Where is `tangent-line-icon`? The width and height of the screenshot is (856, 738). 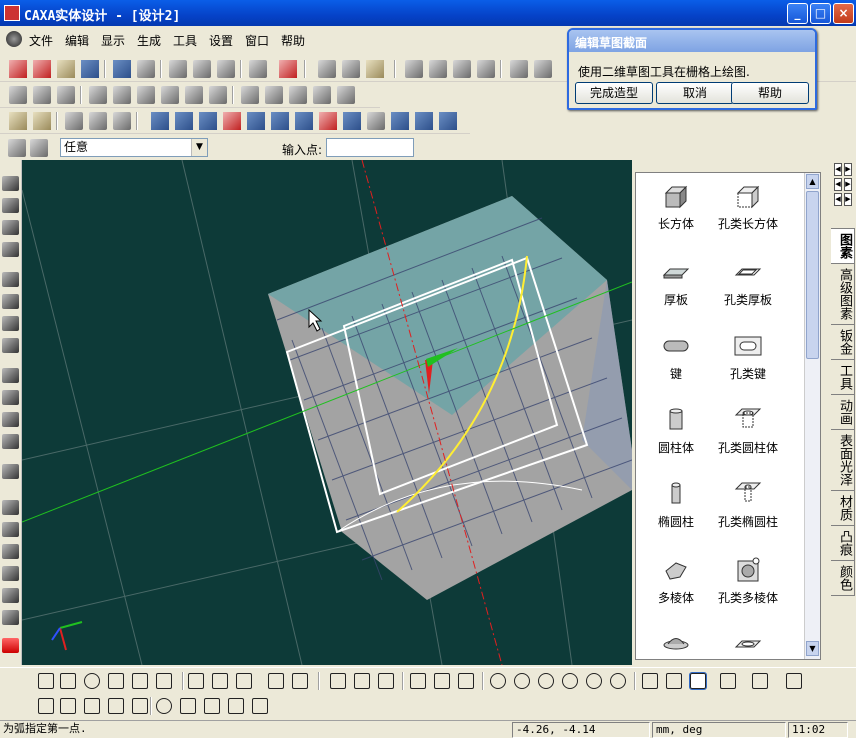
tangent-line-icon is located at coordinates (386, 681).